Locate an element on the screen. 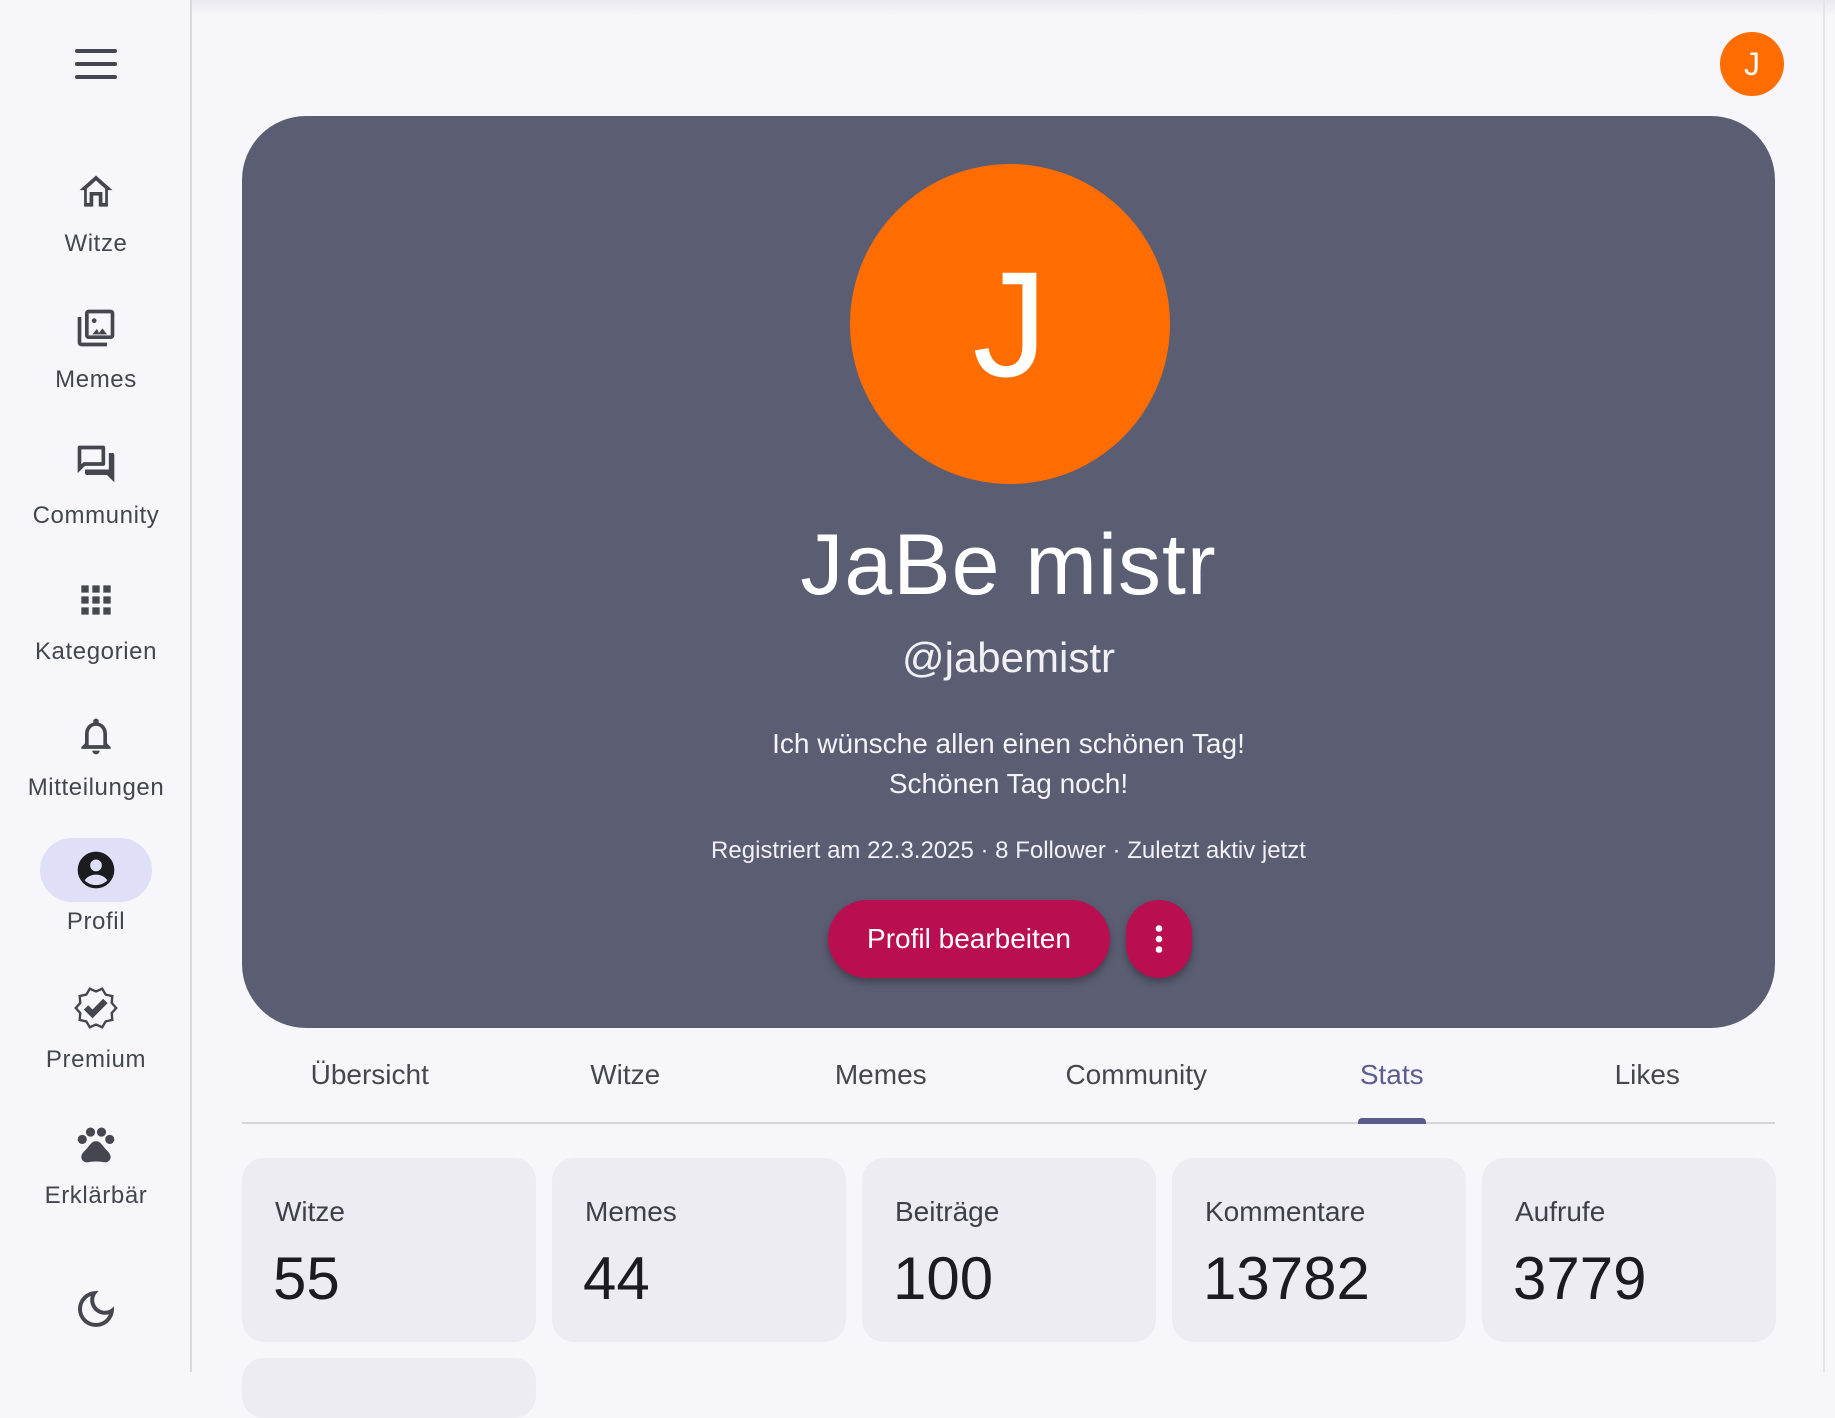 Image resolution: width=1835 pixels, height=1418 pixels. stat-card-kommentare: Kommentare 13782 is located at coordinates (1319, 1250).